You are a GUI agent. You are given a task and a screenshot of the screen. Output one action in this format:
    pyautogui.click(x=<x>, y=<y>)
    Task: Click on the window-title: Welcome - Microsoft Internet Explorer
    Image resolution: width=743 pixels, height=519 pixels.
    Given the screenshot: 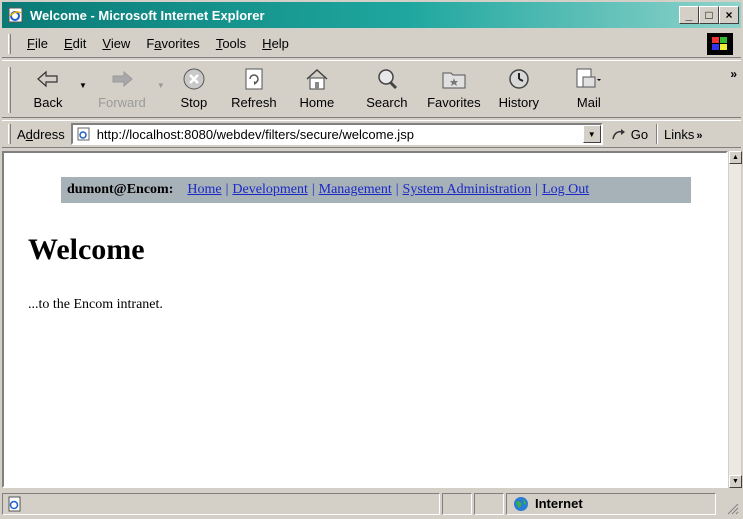 What is the action you would take?
    pyautogui.click(x=147, y=15)
    